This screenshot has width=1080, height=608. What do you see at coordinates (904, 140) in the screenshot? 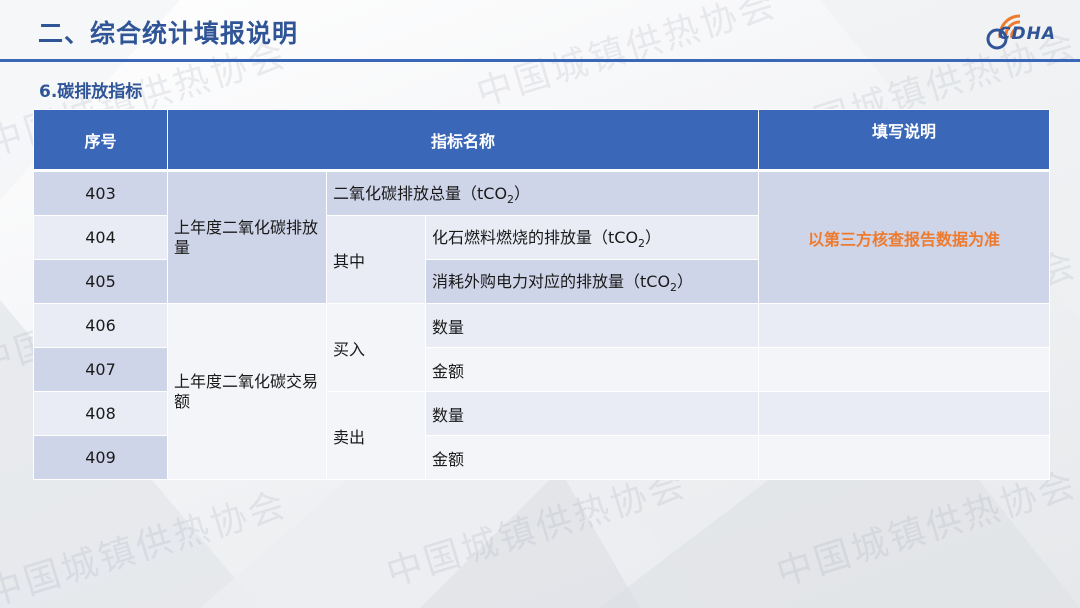
I see `header-desc: 填写说明` at bounding box center [904, 140].